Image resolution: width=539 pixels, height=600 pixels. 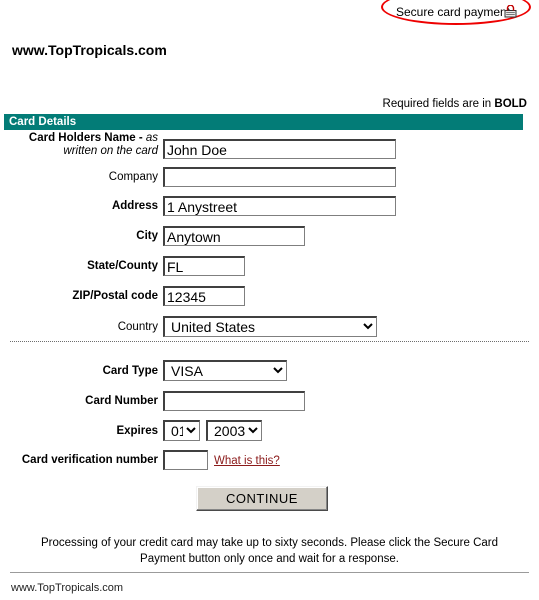 What do you see at coordinates (269, 572) in the screenshot?
I see `footer-divider` at bounding box center [269, 572].